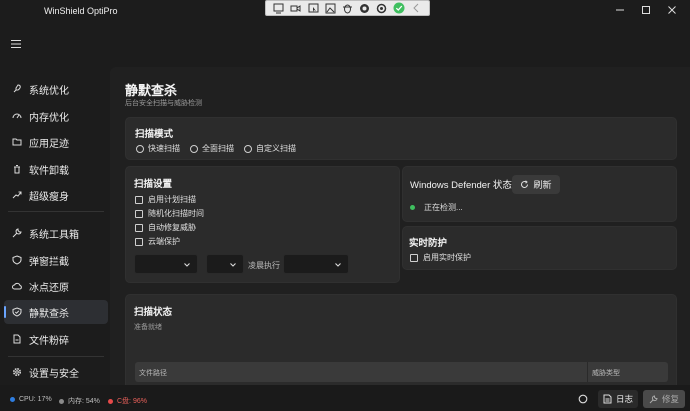 Image resolution: width=690 pixels, height=411 pixels. What do you see at coordinates (276, 148) in the screenshot?
I see `radio-label: 自定义扫描` at bounding box center [276, 148].